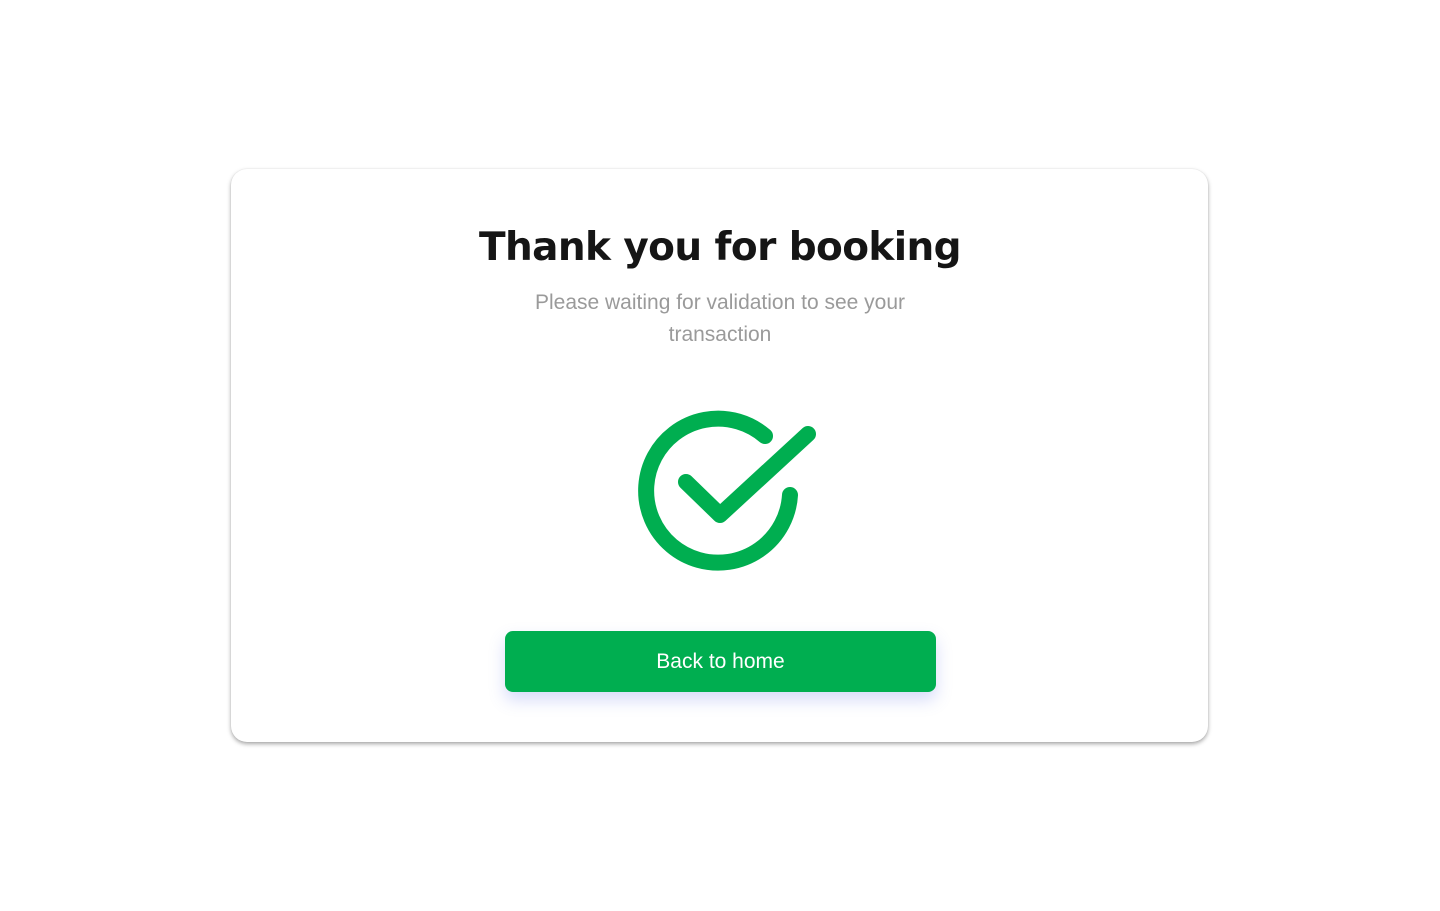  What do you see at coordinates (727, 490) in the screenshot?
I see `check-circle-icon` at bounding box center [727, 490].